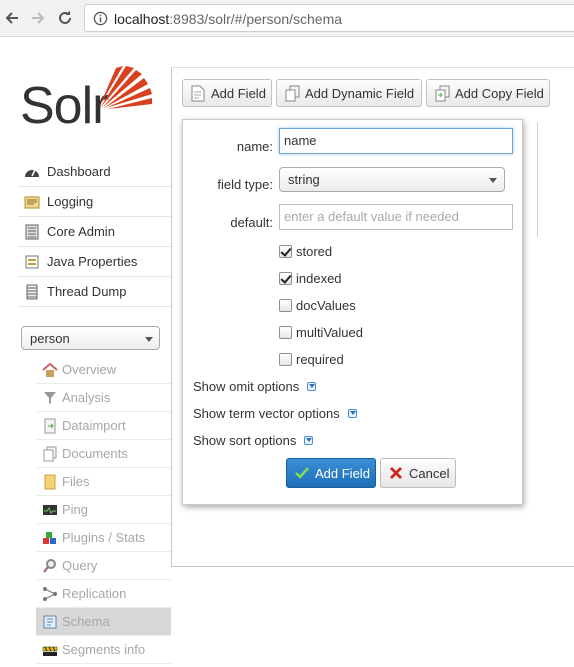 This screenshot has width=574, height=667. Describe the element at coordinates (302, 474) in the screenshot. I see `checkmark-icon` at that location.